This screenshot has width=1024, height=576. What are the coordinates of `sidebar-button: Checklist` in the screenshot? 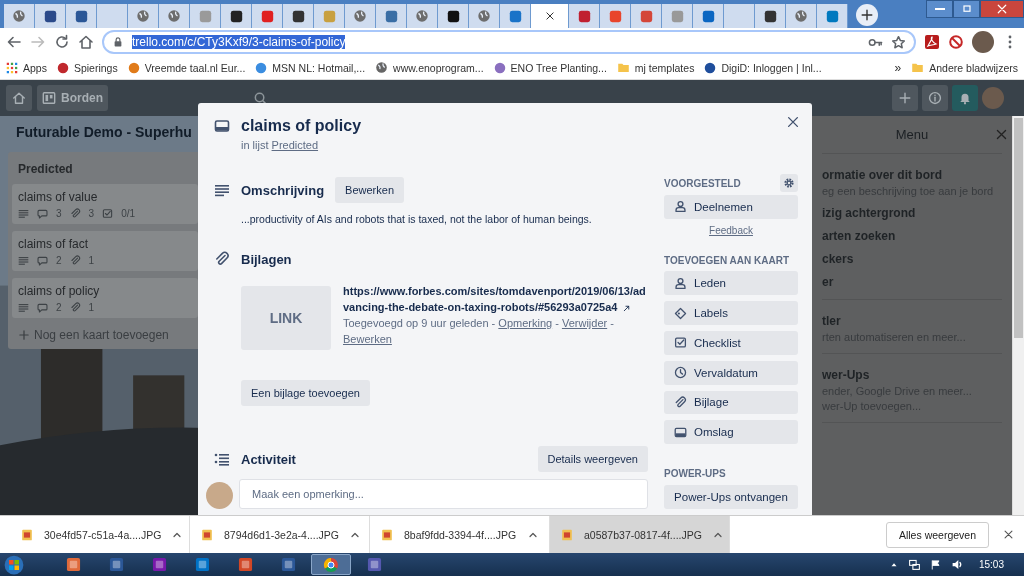 It's located at (731, 343).